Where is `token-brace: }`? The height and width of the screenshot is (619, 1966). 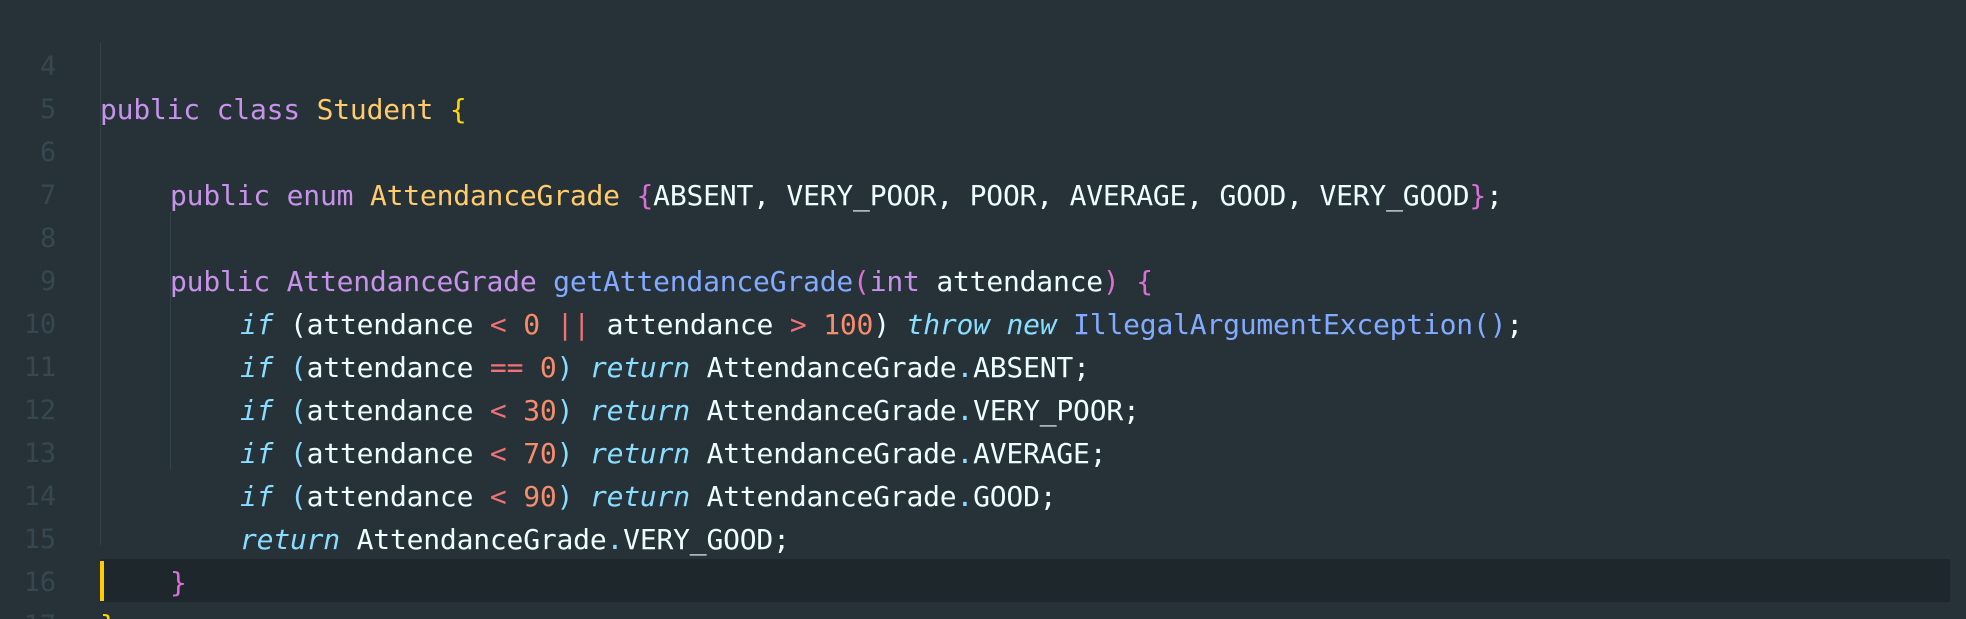
token-brace: } is located at coordinates (108, 614).